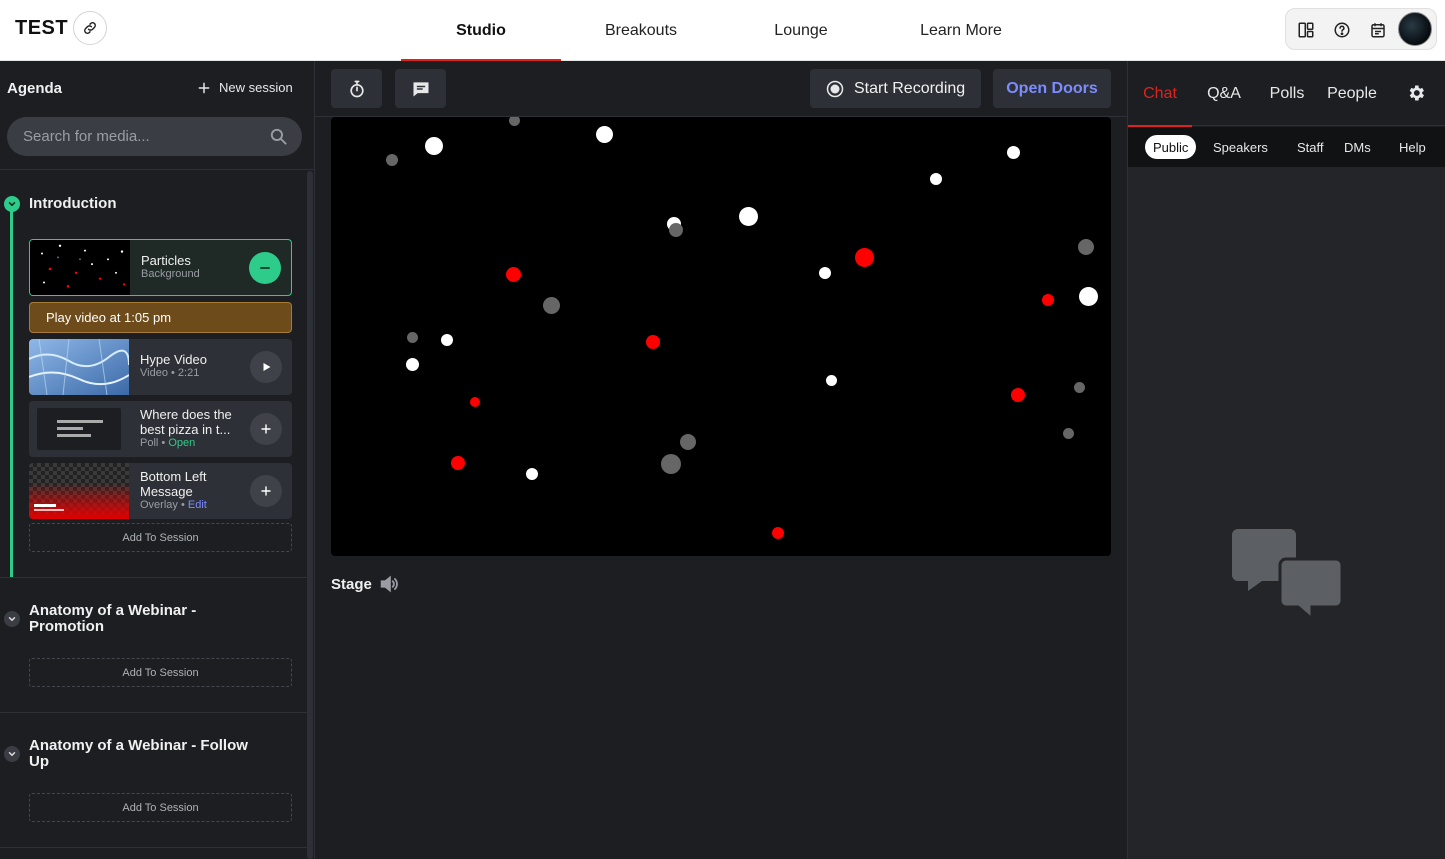 This screenshot has width=1445, height=859. Describe the element at coordinates (173, 505) in the screenshot. I see `media-meta: Overlay • Edit` at that location.